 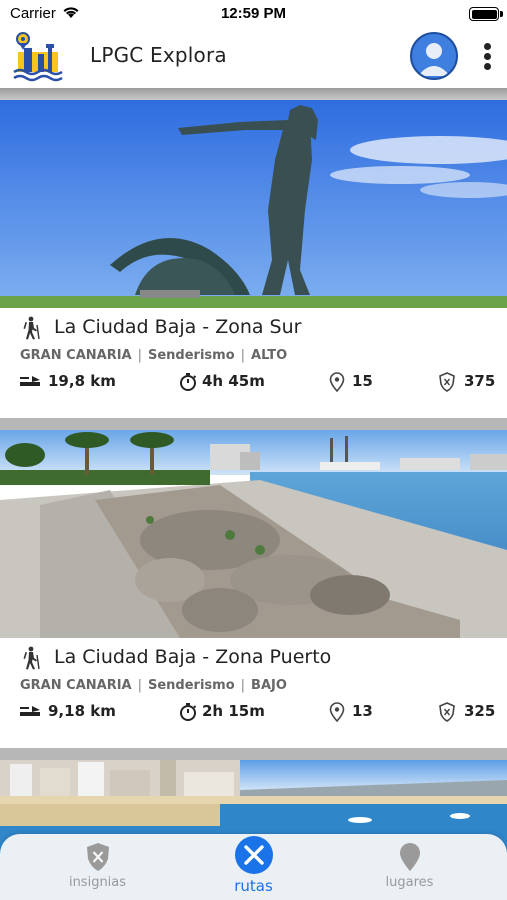 I want to click on tab-lugares: lugares, so click(x=409, y=867).